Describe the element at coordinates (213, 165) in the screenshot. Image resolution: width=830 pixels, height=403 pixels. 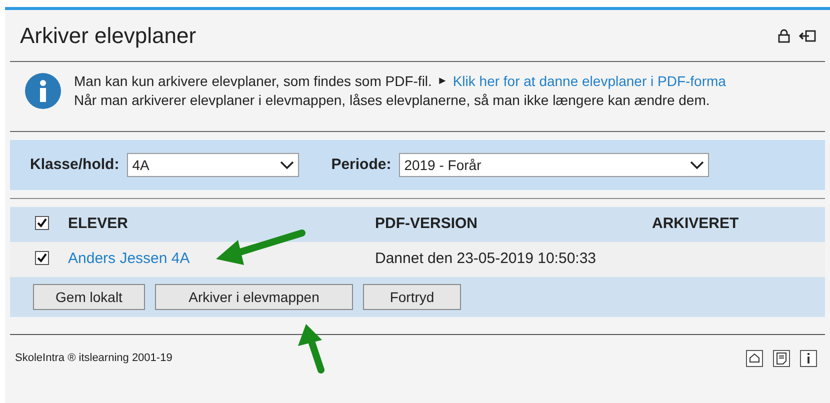
I see `dropdown: 4A` at that location.